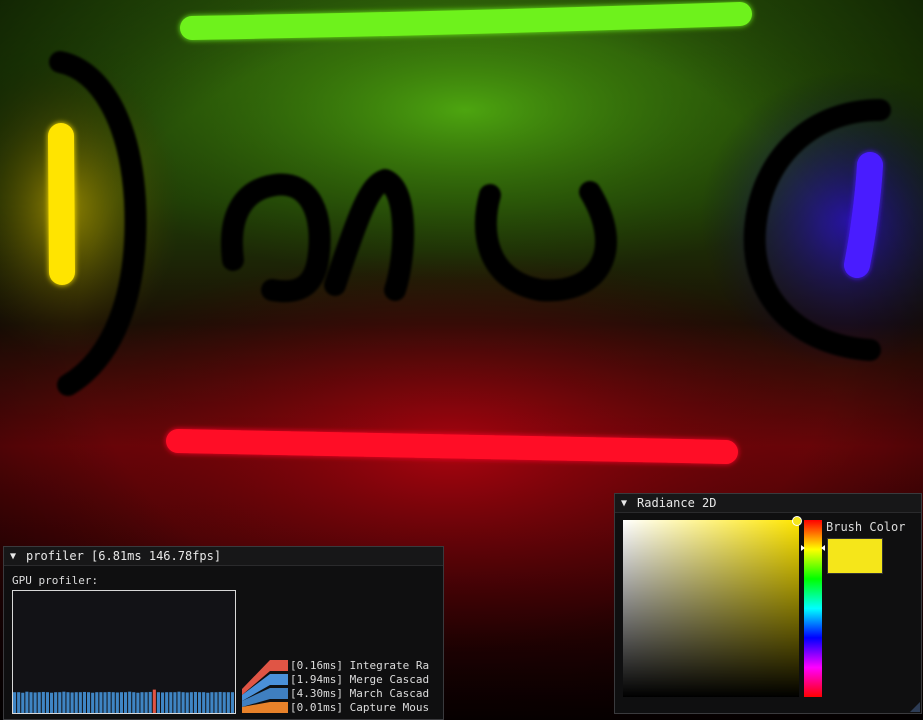  Describe the element at coordinates (61, 204) in the screenshot. I see `yellow-light-stroke` at that location.